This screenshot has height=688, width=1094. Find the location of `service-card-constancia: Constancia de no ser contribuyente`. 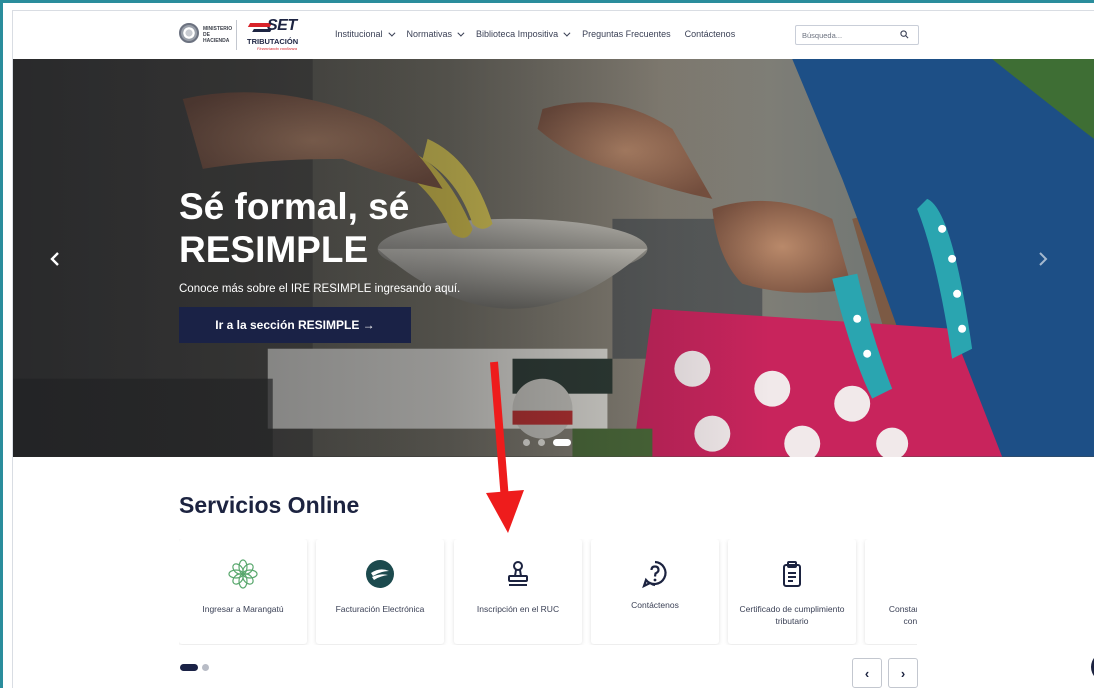

service-card-constancia: Constancia de no ser contribuyente is located at coordinates (891, 591).